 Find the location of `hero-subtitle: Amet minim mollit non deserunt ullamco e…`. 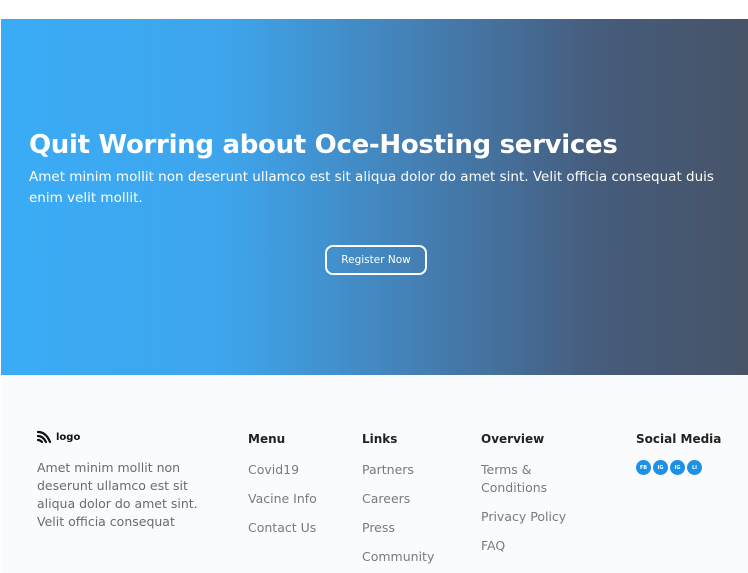

hero-subtitle: Amet minim mollit non deserunt ullamco e… is located at coordinates (371, 187).